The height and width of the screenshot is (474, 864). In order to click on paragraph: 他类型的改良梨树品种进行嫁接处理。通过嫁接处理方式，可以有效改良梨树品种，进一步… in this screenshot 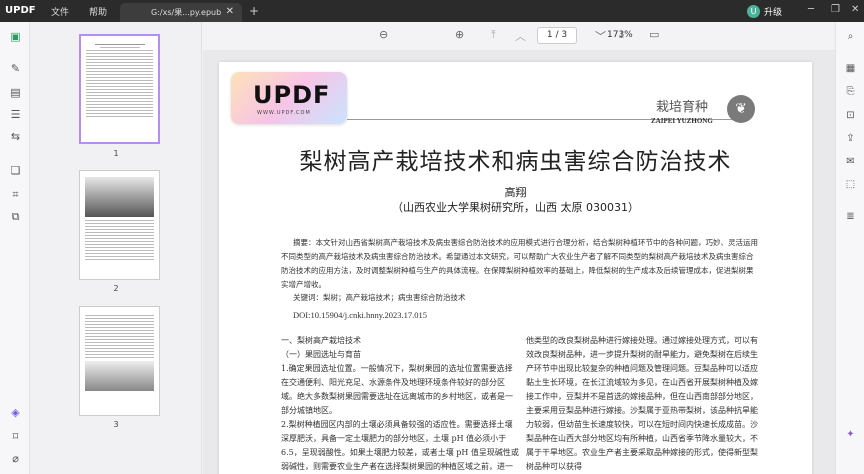, I will do `click(642, 403)`.